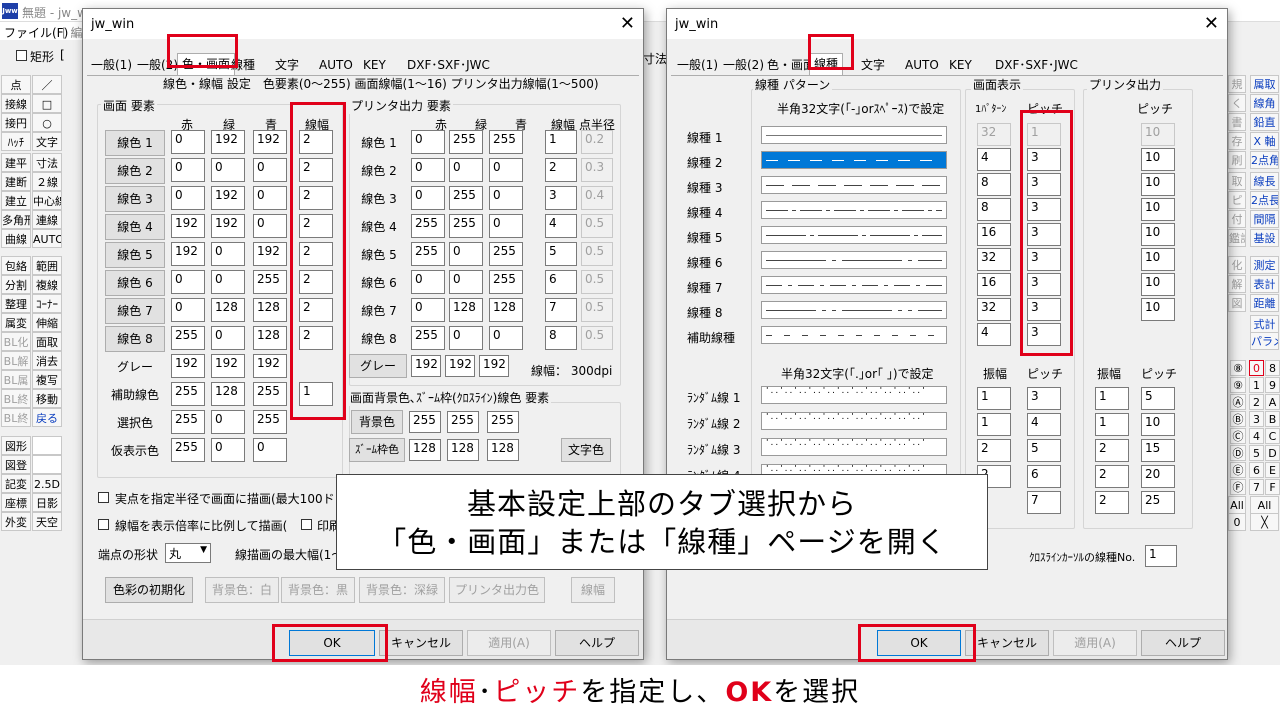 The width and height of the screenshot is (1280, 720). What do you see at coordinates (854, 235) in the screenshot?
I see `linetype-row-4-pattern` at bounding box center [854, 235].